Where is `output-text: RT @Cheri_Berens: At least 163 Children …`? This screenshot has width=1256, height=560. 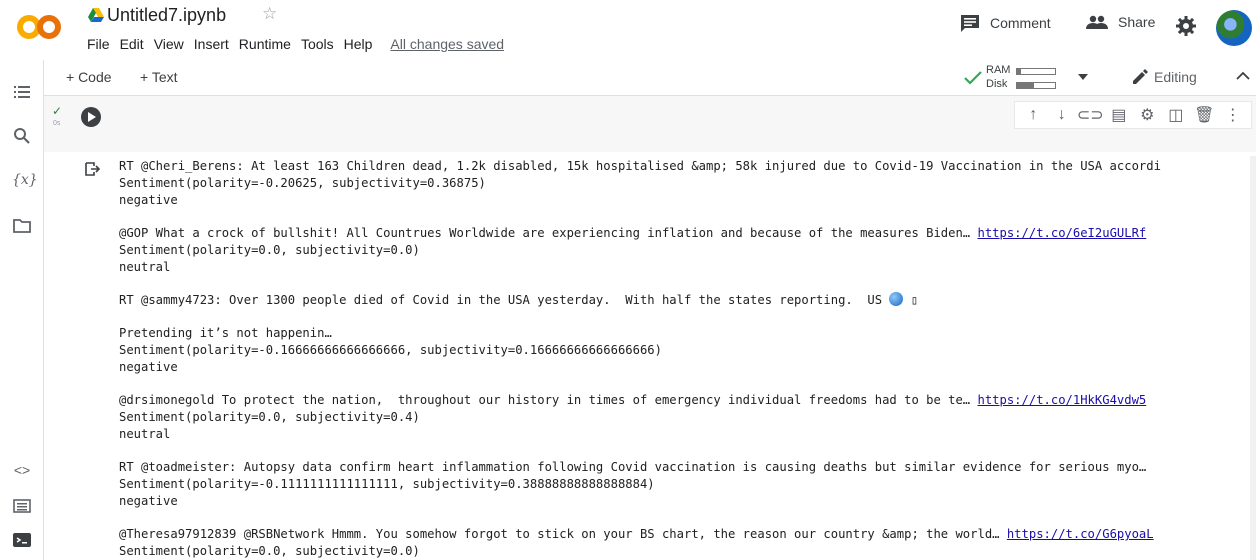
output-text: RT @Cheri_Berens: At least 163 Children … is located at coordinates (640, 166).